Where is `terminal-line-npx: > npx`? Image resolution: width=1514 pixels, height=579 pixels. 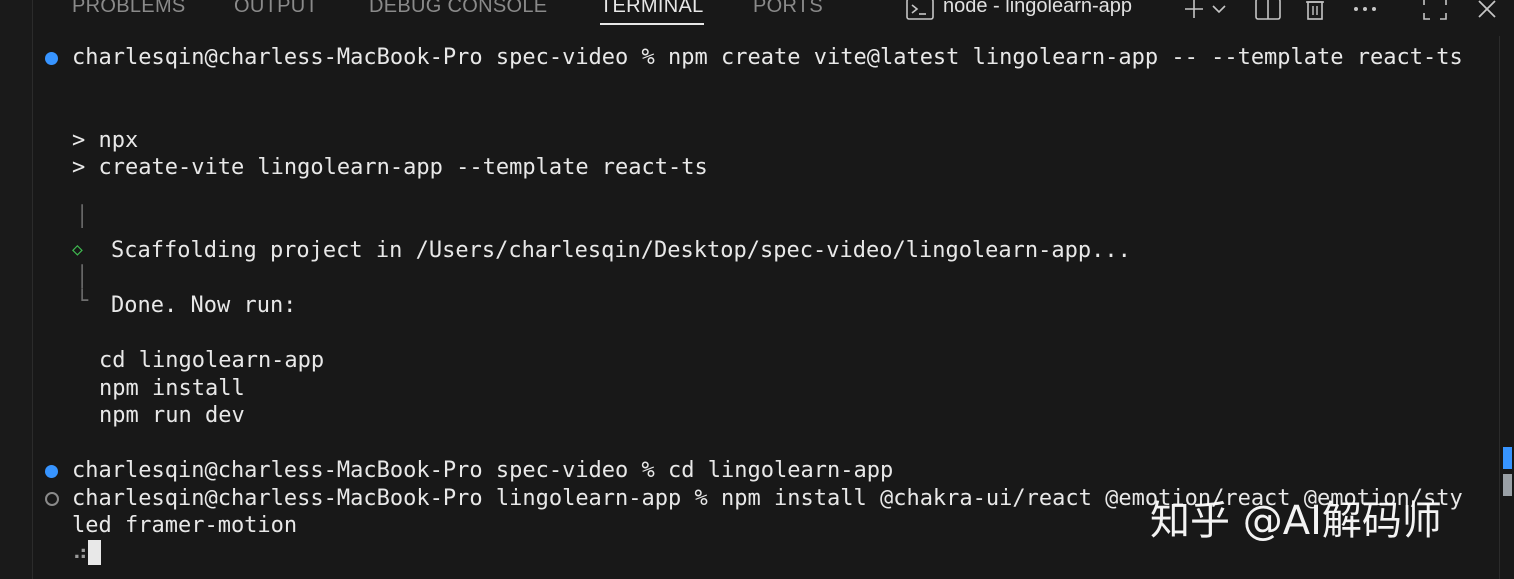
terminal-line-npx: > npx is located at coordinates (105, 140).